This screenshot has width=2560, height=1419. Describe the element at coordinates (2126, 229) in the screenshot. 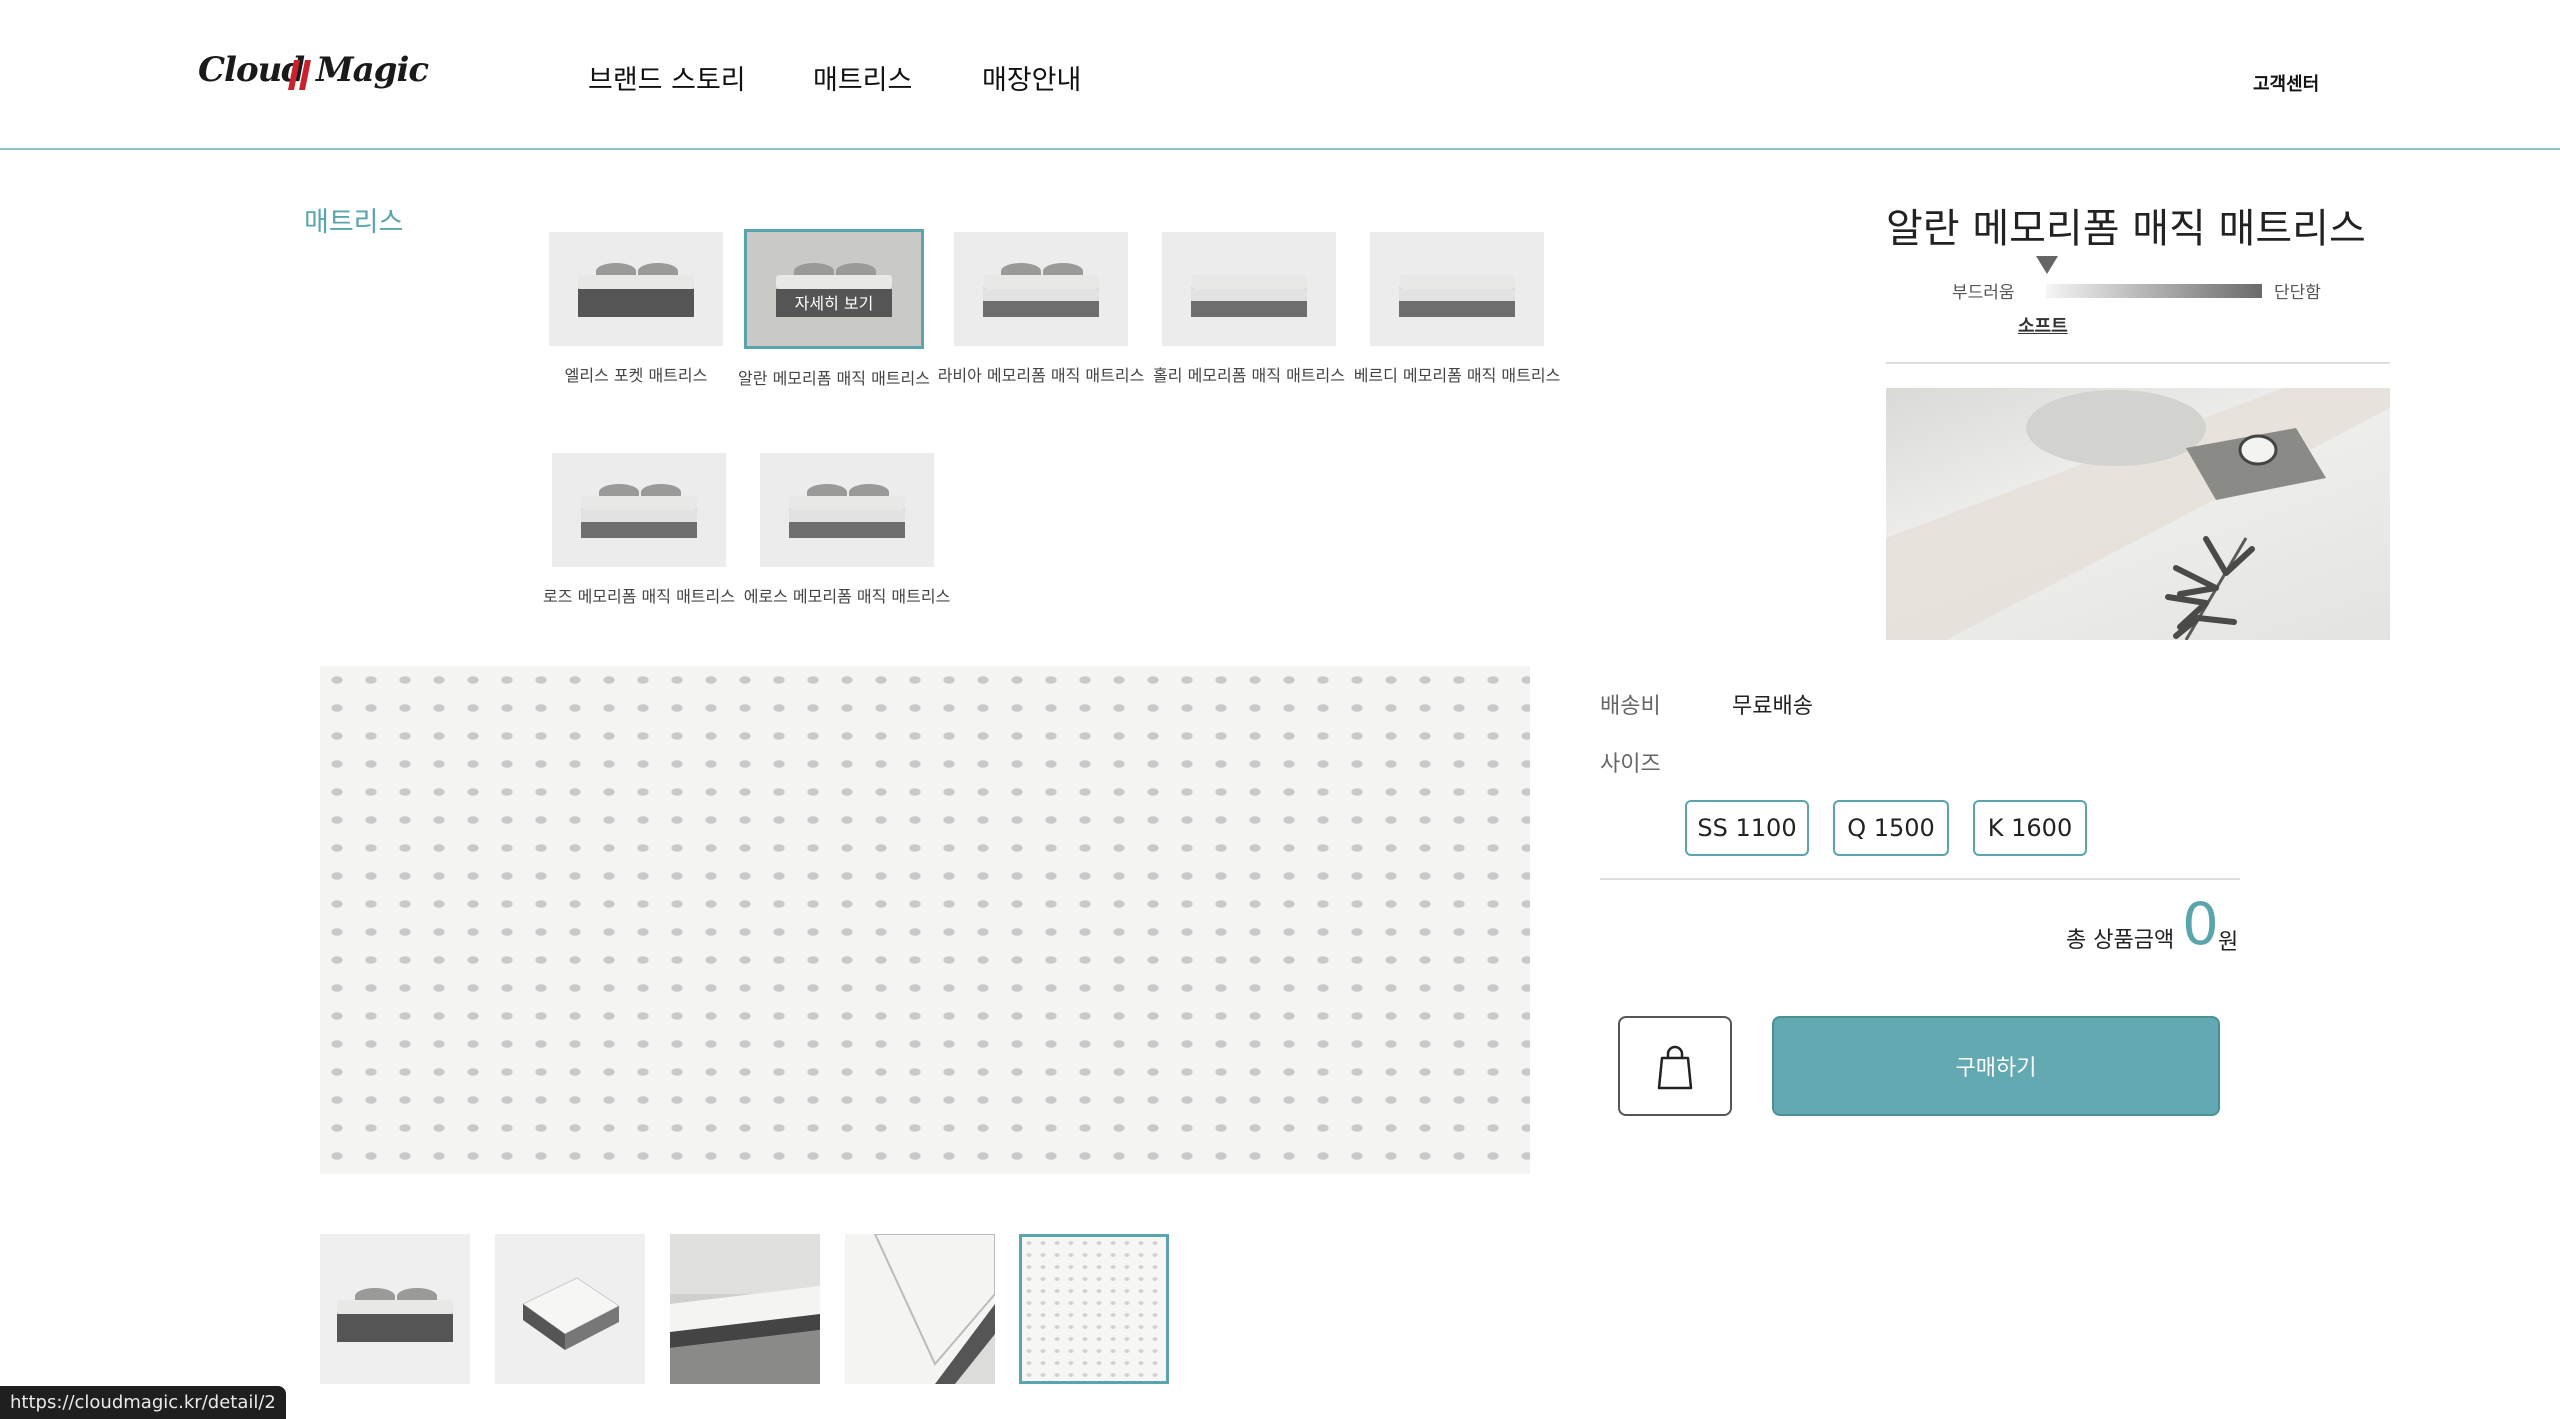

I see `product-title: 알란 메모리폼 매직 매트리스` at that location.